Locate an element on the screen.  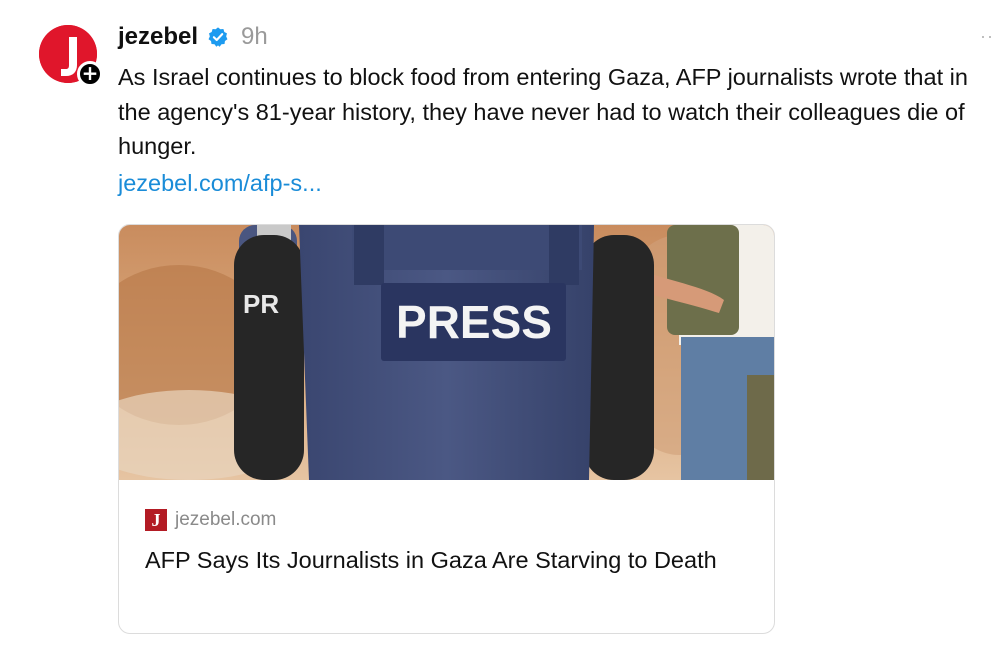
follow-button: + is located at coordinates (90, 74).